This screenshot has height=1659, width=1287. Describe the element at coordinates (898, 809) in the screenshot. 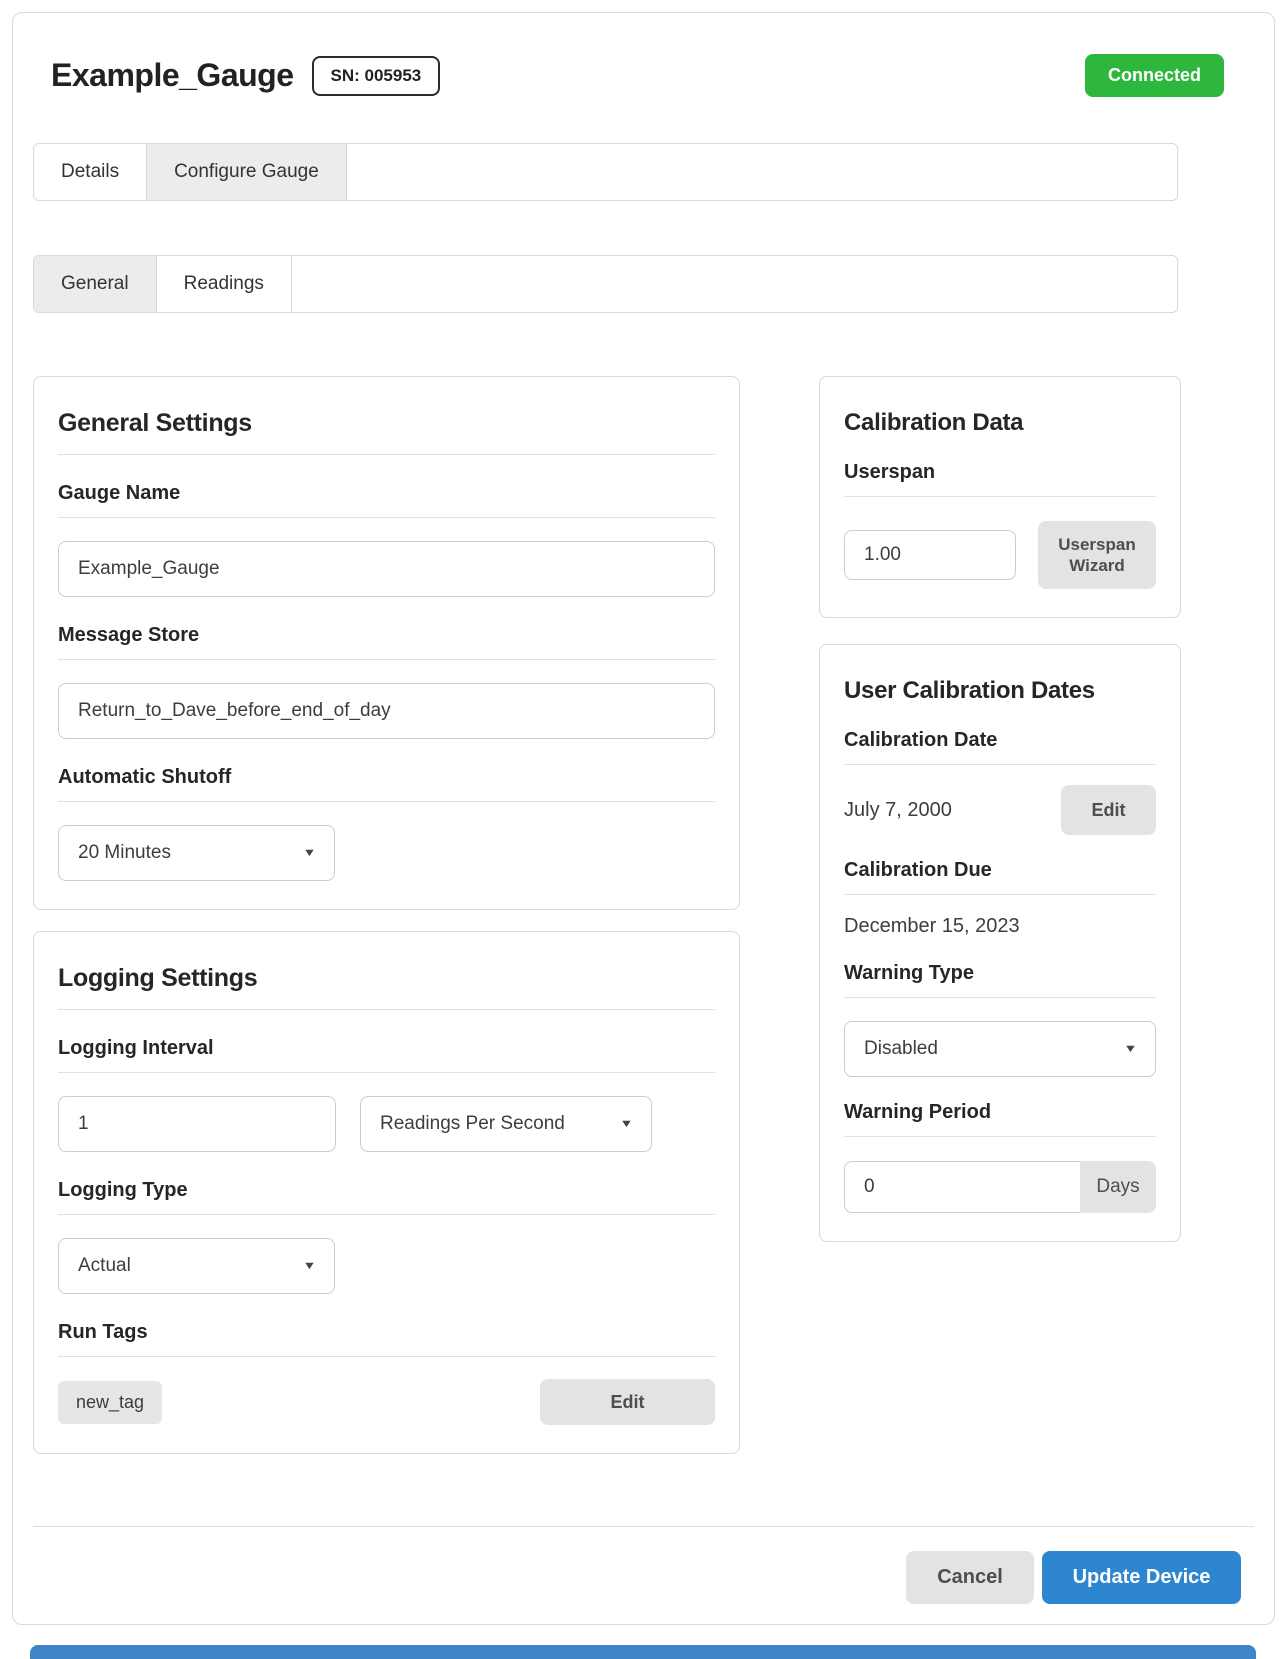

I see `calibration-date-value: July 7, 2000` at that location.